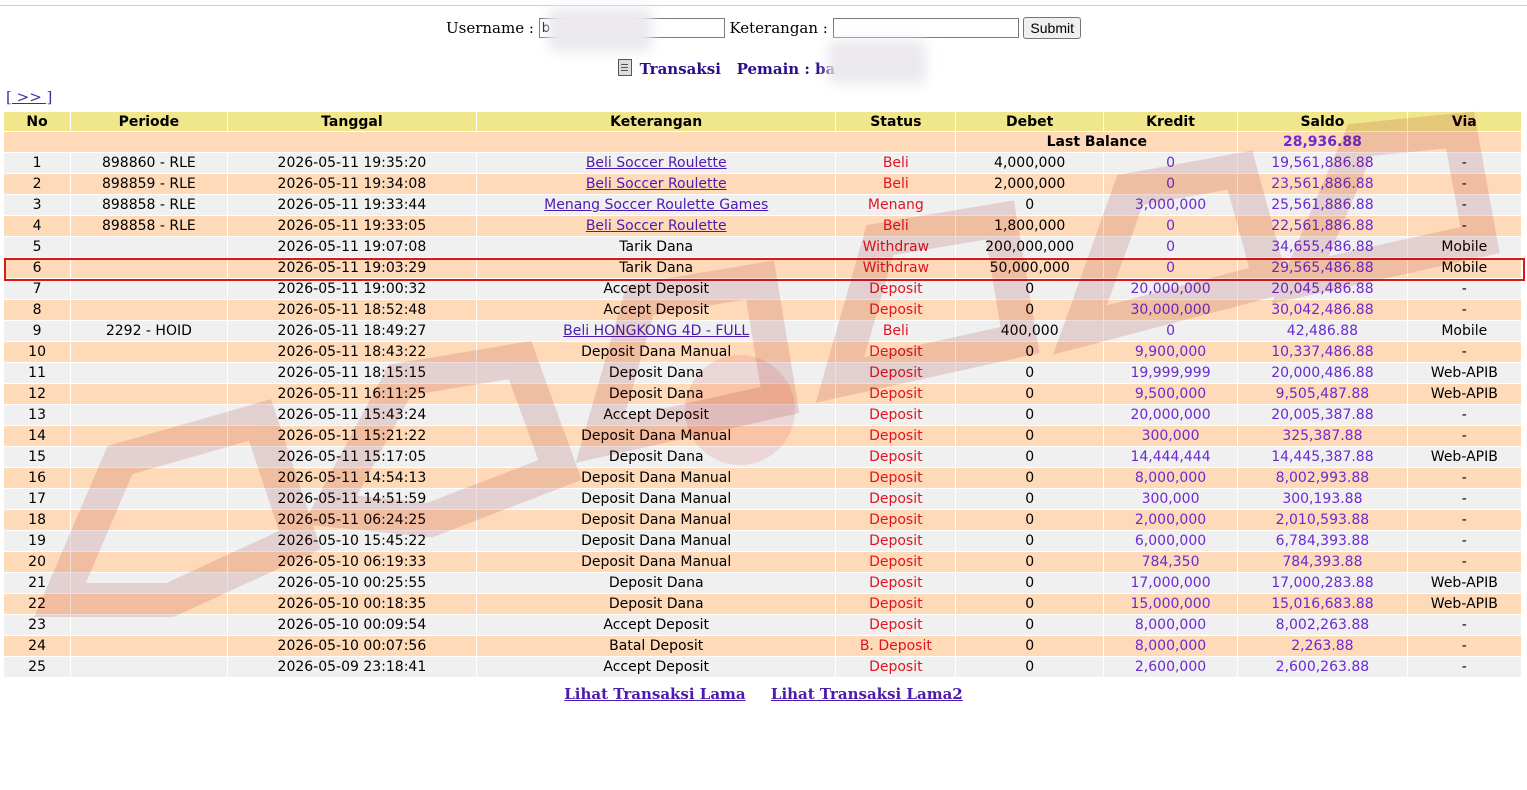 The width and height of the screenshot is (1527, 790). Describe the element at coordinates (1322, 310) in the screenshot. I see `cell-saldo: 30,042,486.88` at that location.